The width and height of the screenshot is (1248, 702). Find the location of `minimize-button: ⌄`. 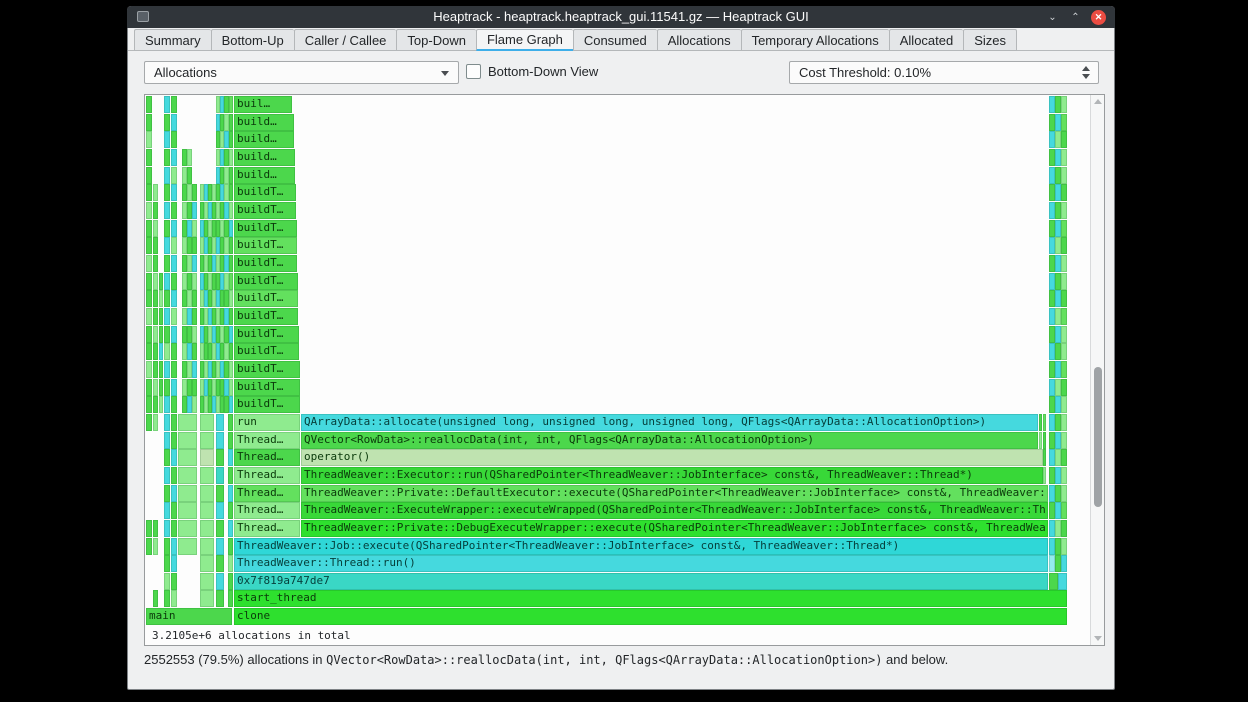

minimize-button: ⌄ is located at coordinates (1052, 17).